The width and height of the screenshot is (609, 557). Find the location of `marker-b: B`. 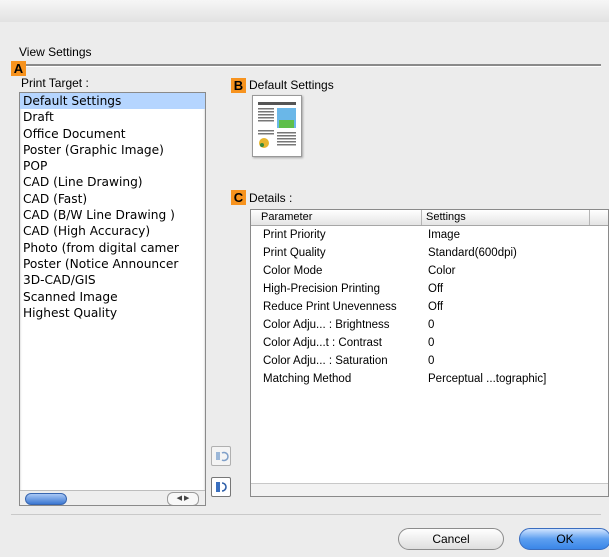

marker-b: B is located at coordinates (238, 85).